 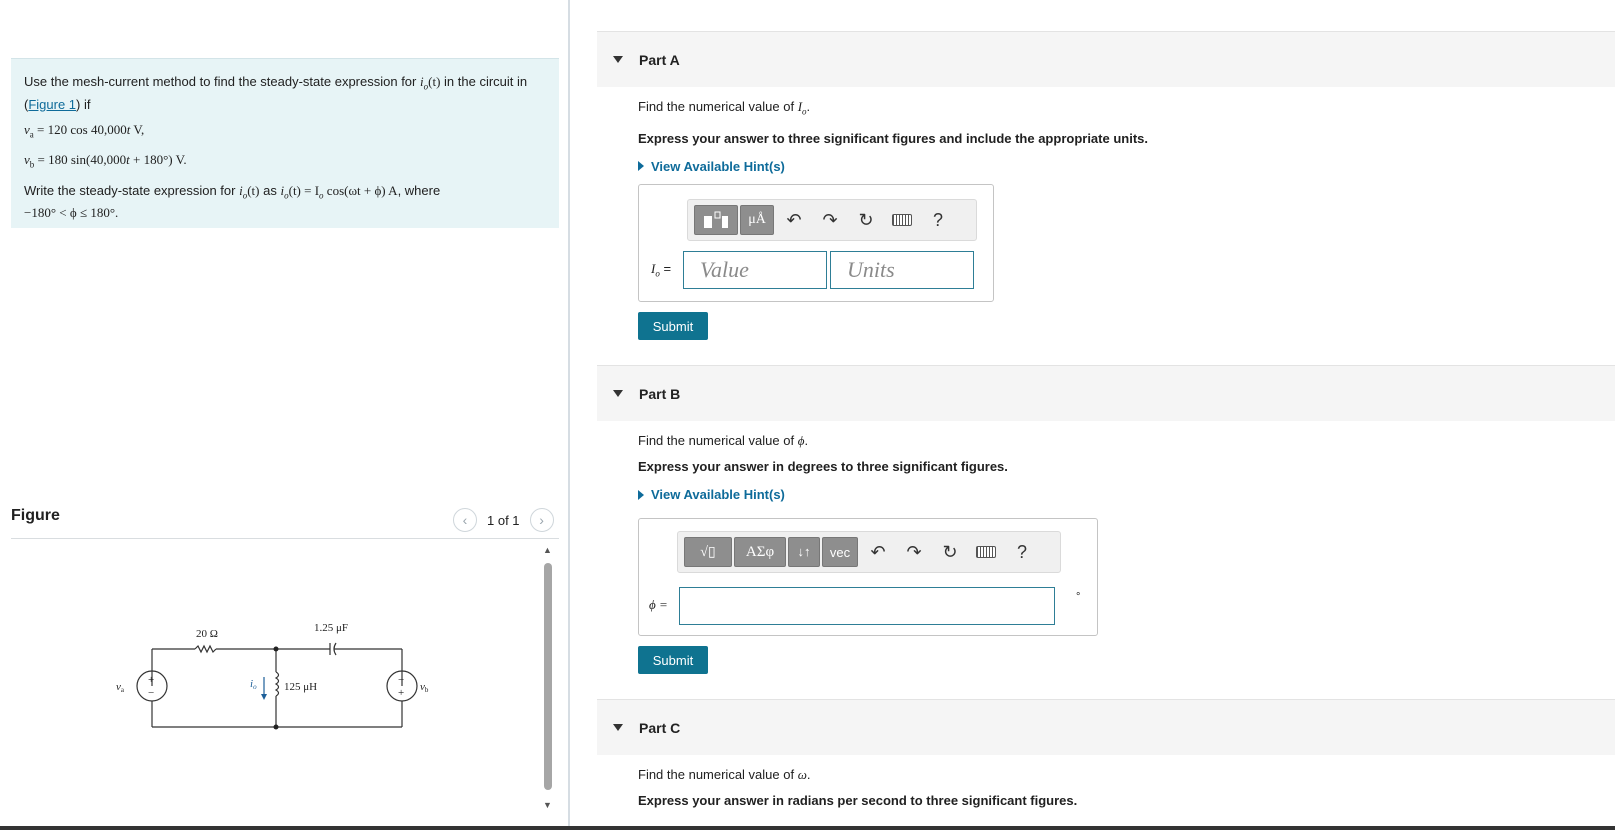 I want to click on inductor-label: 125 μH, so click(x=300, y=687).